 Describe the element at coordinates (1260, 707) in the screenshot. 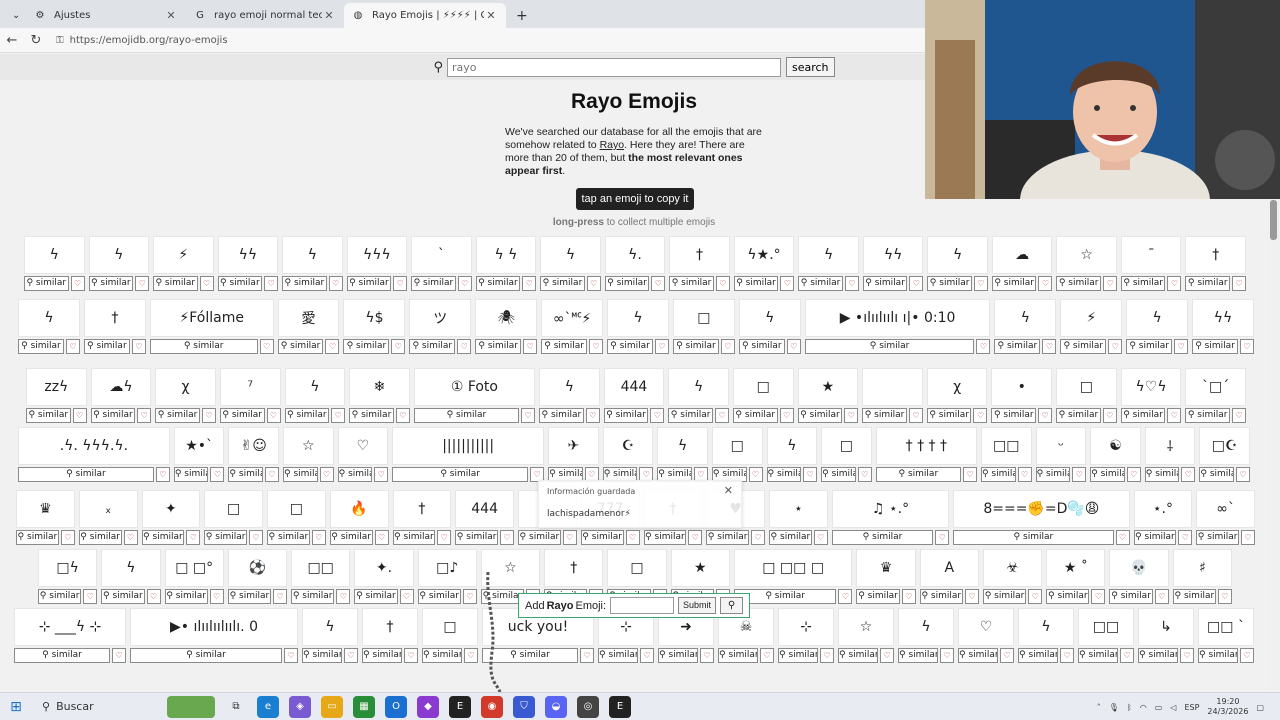

I see `notification-icon: ▢` at that location.